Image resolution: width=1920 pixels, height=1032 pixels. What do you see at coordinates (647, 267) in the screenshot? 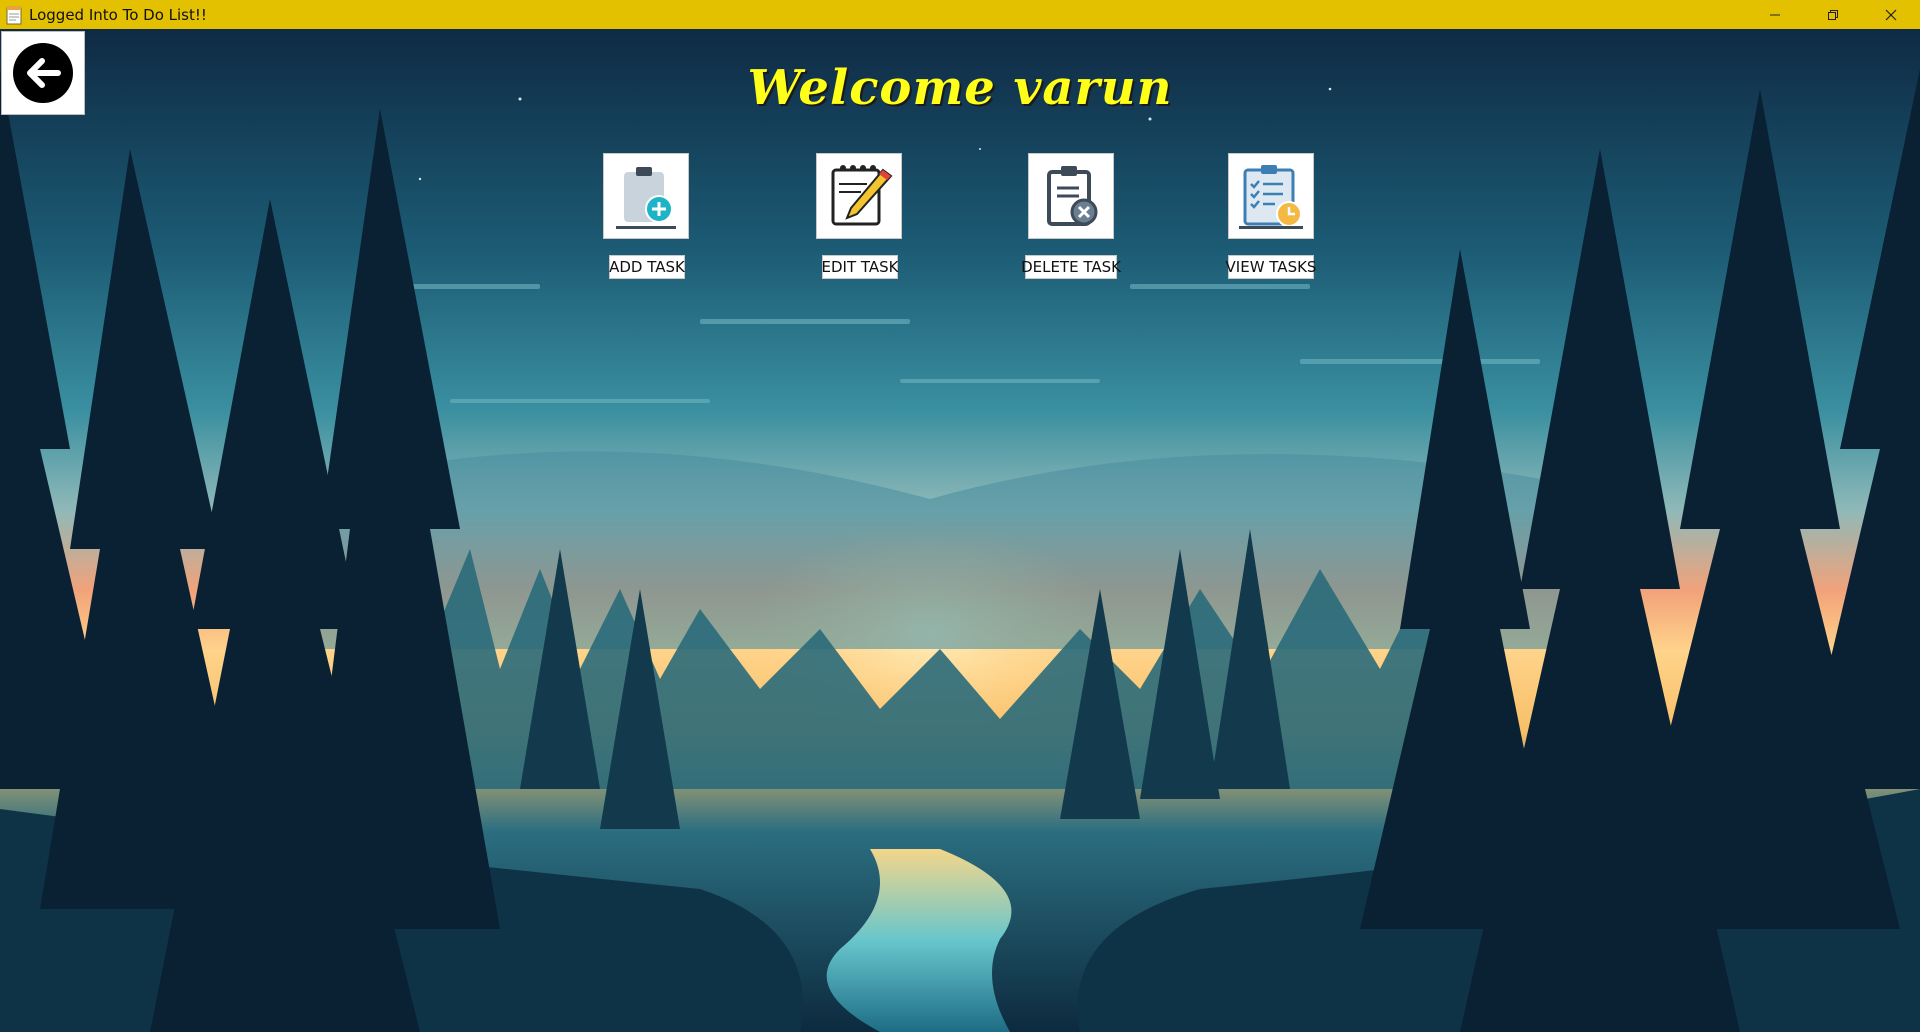
I see `add-task-label: ADD TASK` at bounding box center [647, 267].